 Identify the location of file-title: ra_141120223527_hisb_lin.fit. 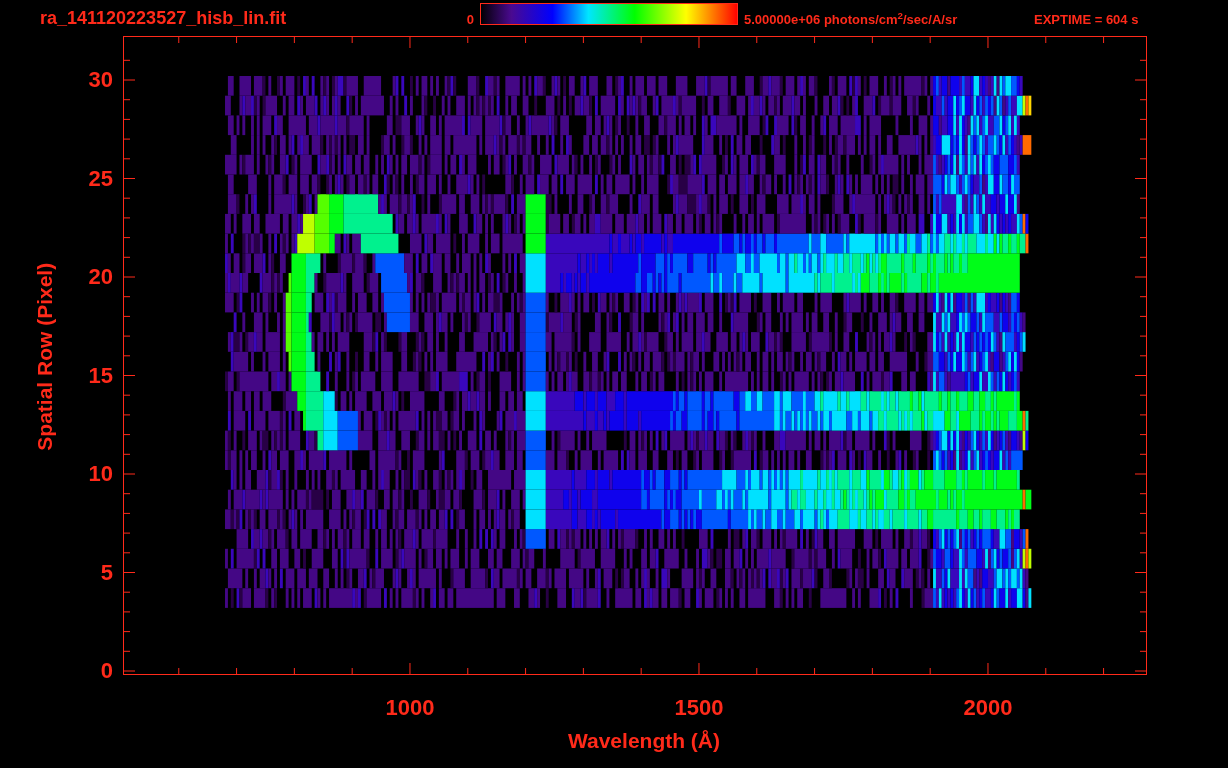
(164, 18).